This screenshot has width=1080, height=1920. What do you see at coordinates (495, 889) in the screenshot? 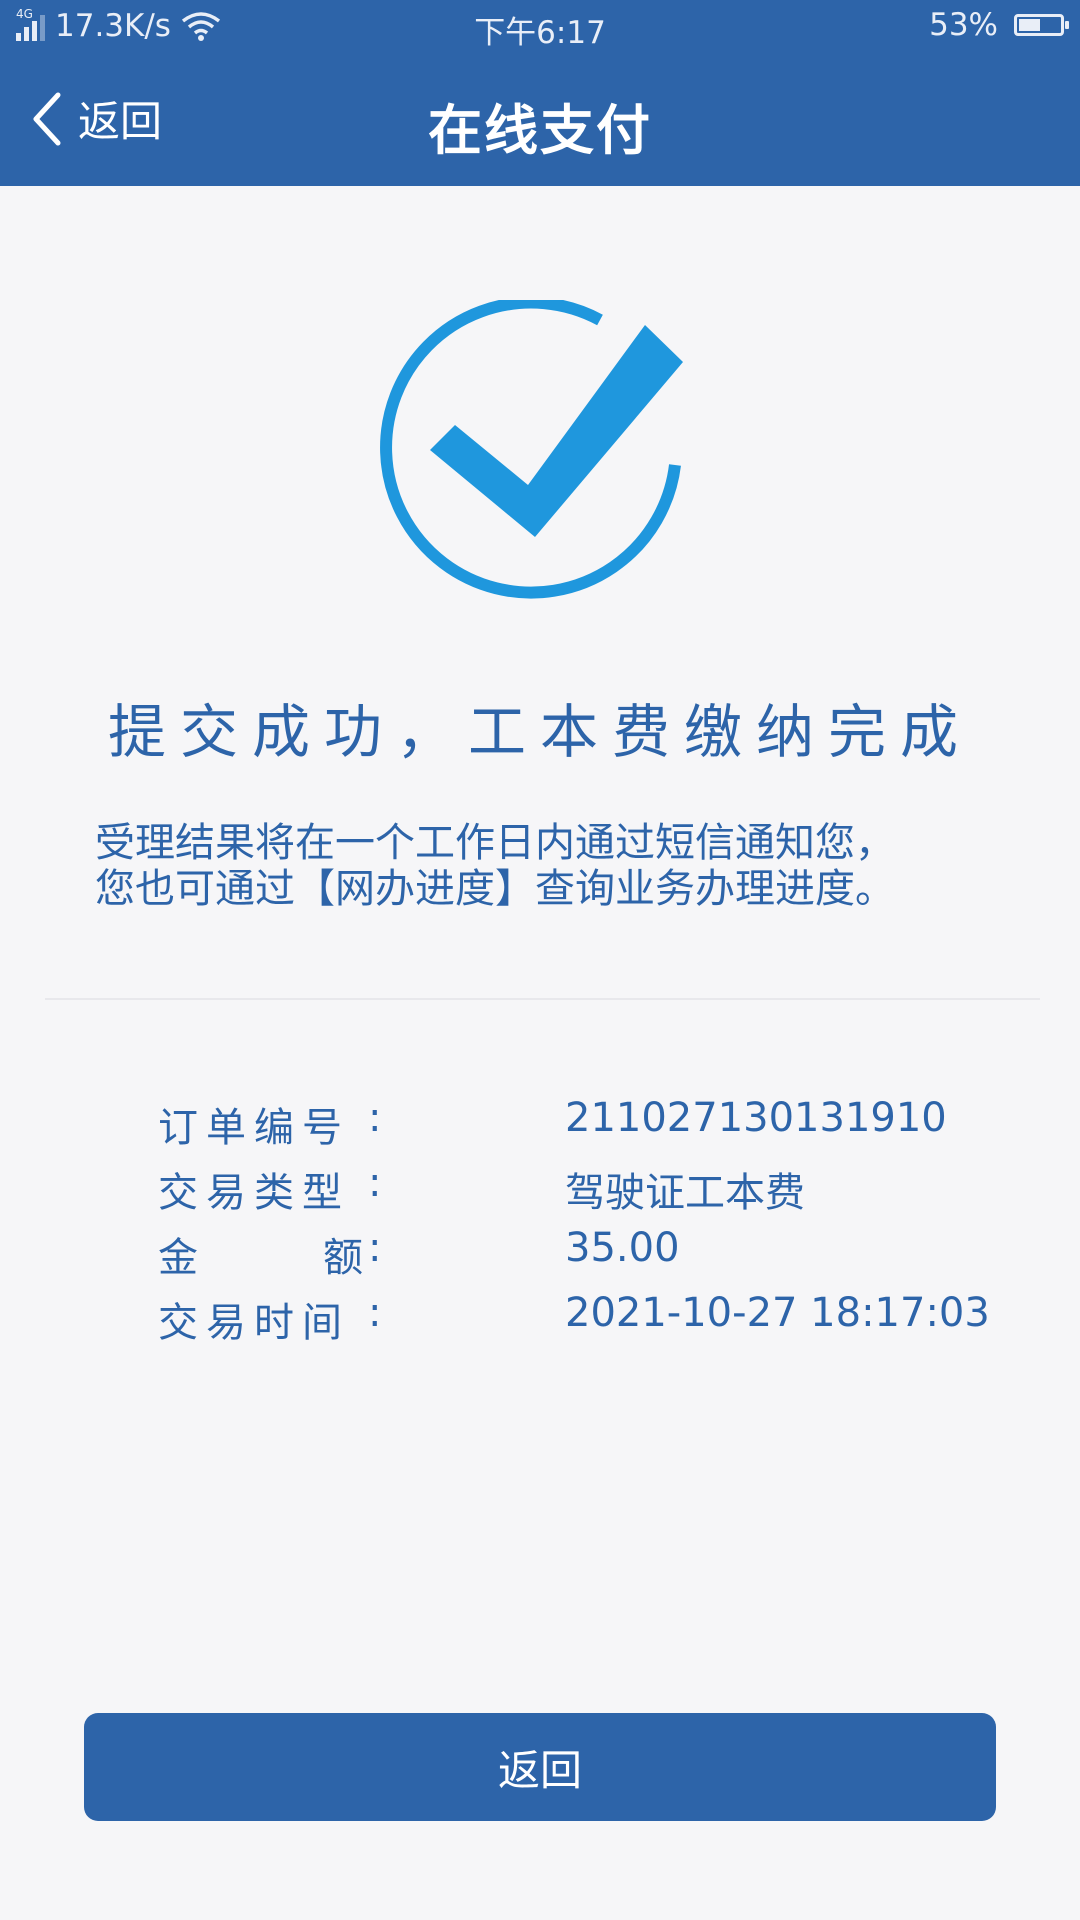
I see `description-line-2: 您也可通过【网办进度】查询业务办理进度。` at bounding box center [495, 889].